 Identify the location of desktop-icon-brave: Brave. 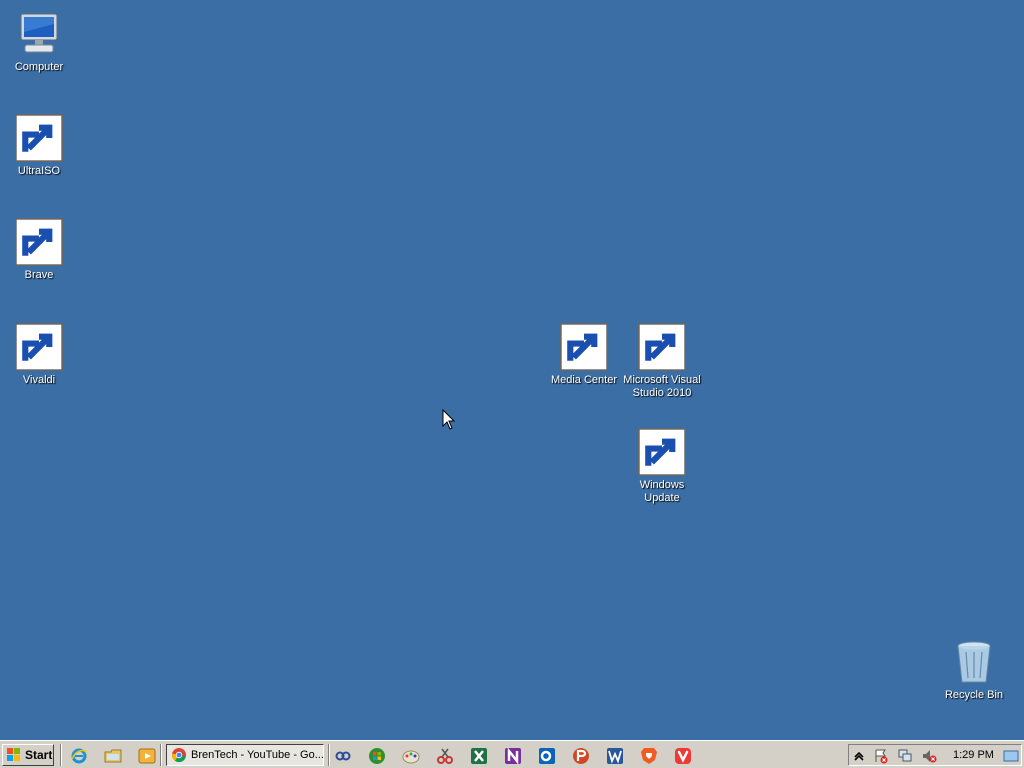
(39, 250).